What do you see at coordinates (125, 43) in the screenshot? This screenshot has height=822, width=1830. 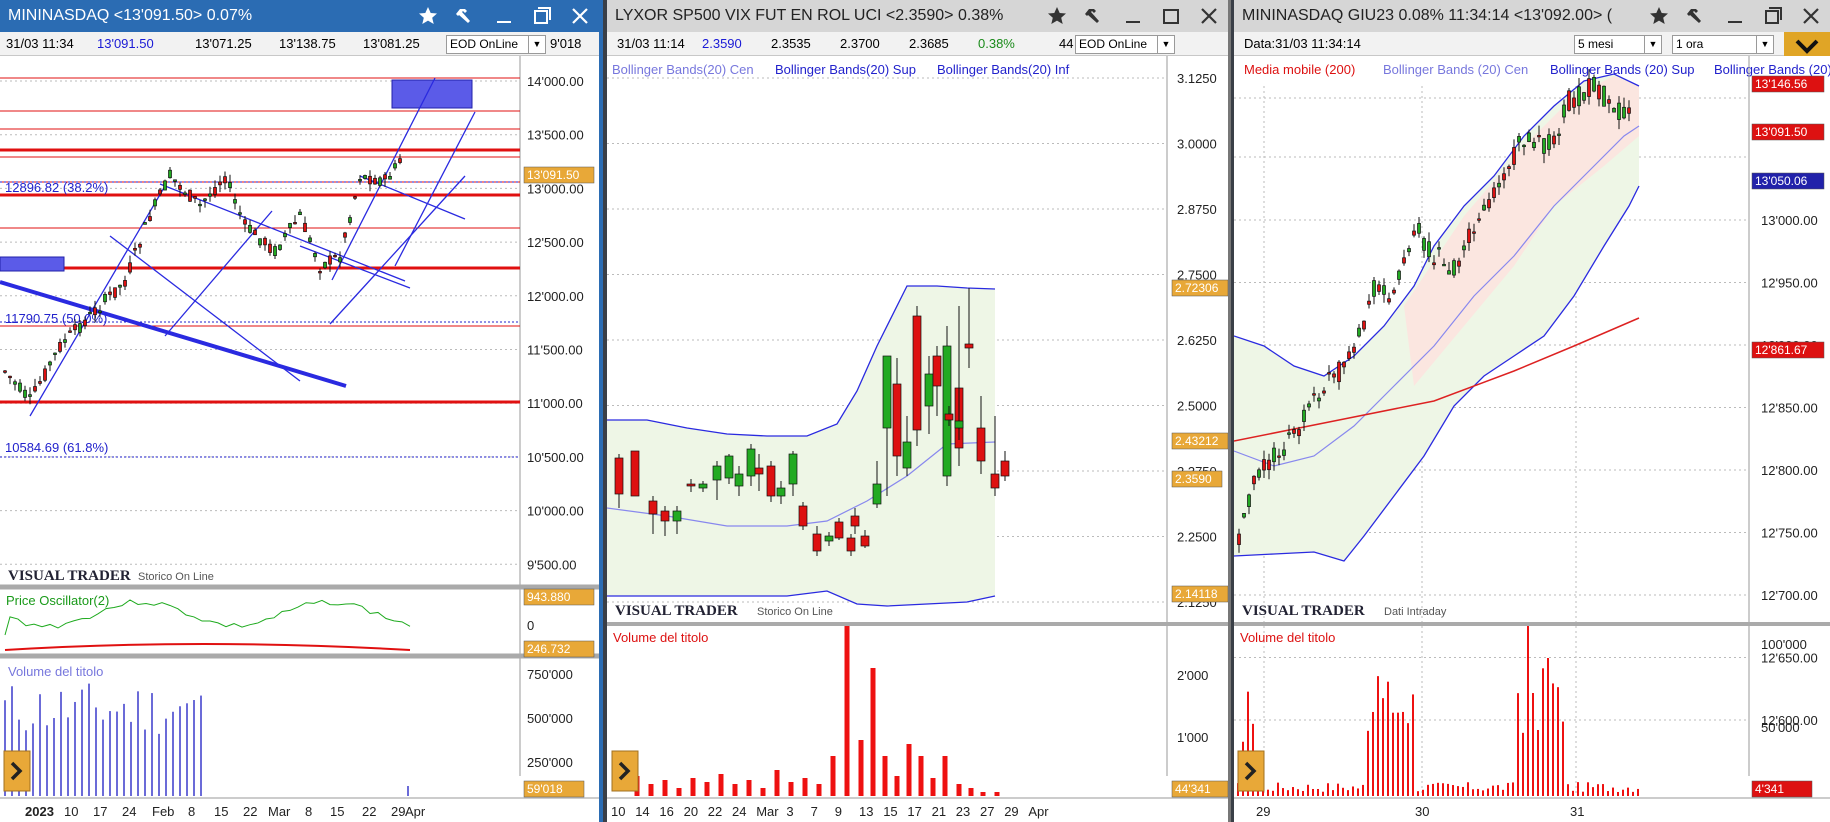 I see `info-last: 13'091.50` at bounding box center [125, 43].